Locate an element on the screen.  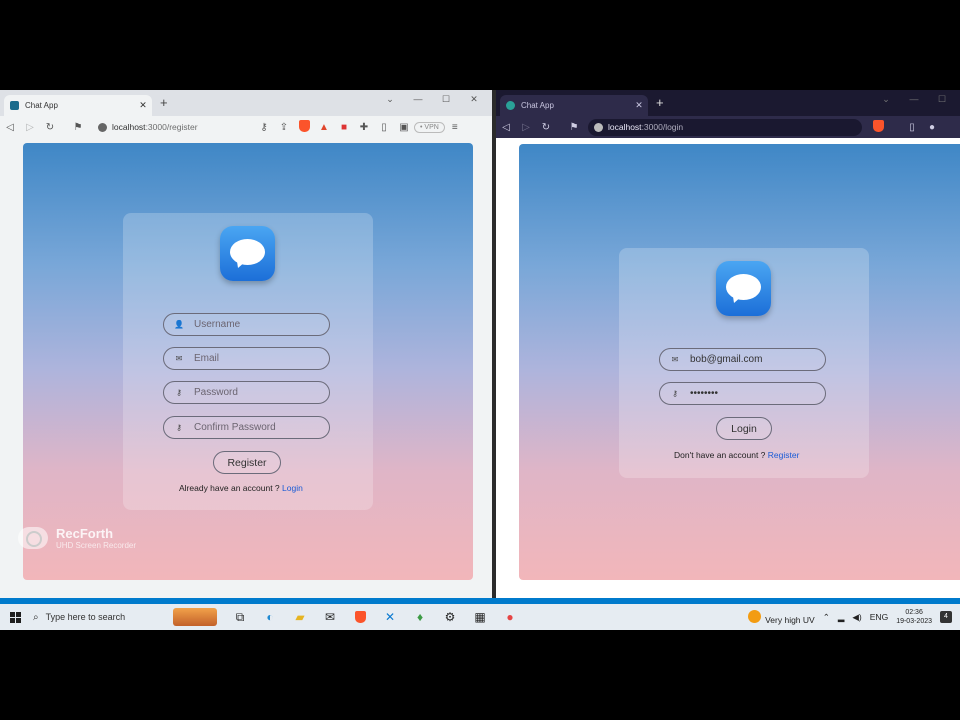
store-icon: ▦ is located at coordinates (480, 617).